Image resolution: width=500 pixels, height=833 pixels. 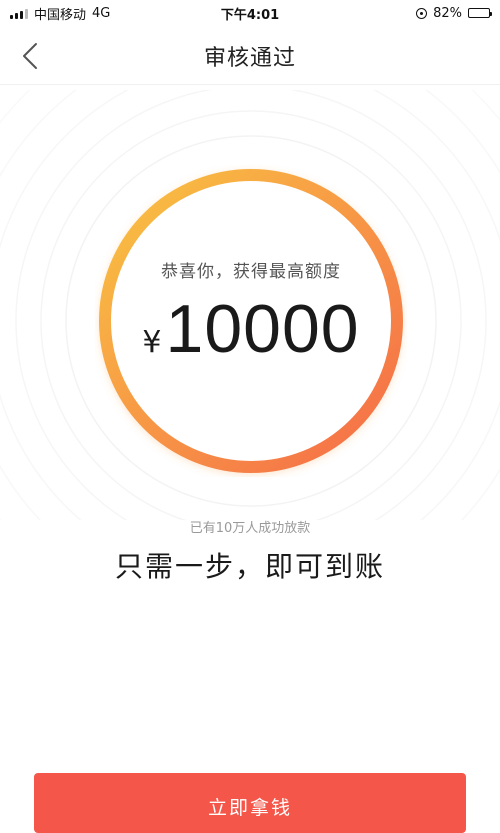 What do you see at coordinates (251, 271) in the screenshot?
I see `congrats-text: 恭喜你，获得最高额度` at bounding box center [251, 271].